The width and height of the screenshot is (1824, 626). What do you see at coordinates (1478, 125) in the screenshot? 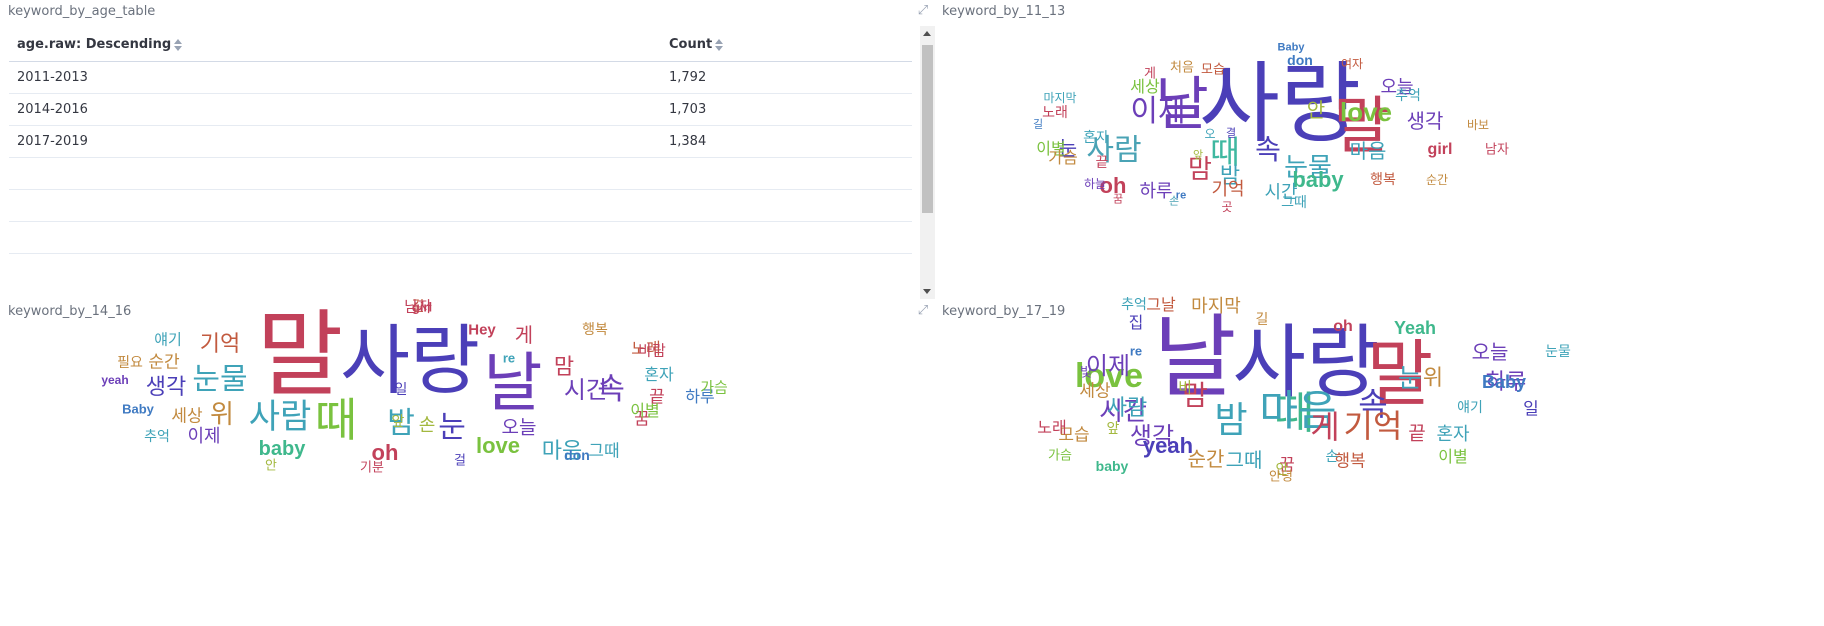
I see `cloud-word: 바보` at bounding box center [1478, 125].